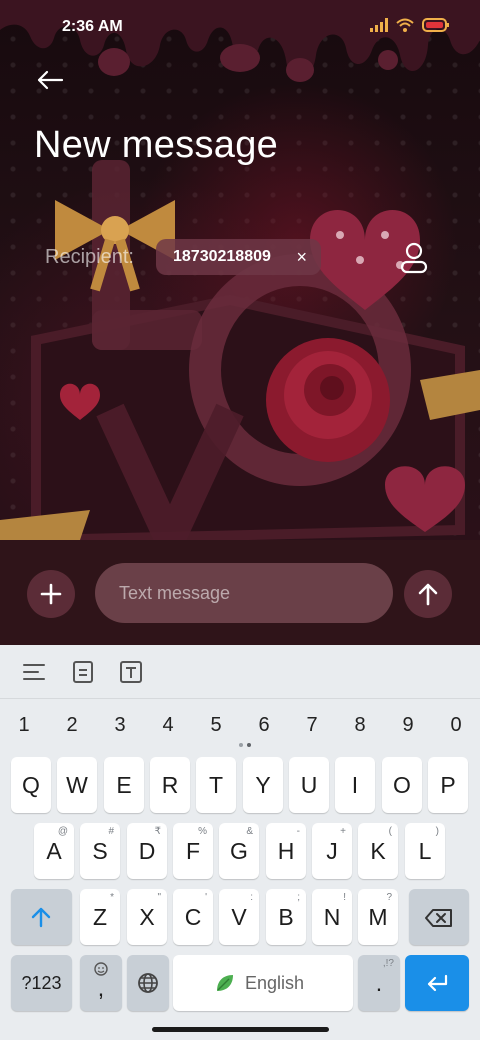 This screenshot has width=480, height=1040. I want to click on space-key-label: English, so click(275, 983).